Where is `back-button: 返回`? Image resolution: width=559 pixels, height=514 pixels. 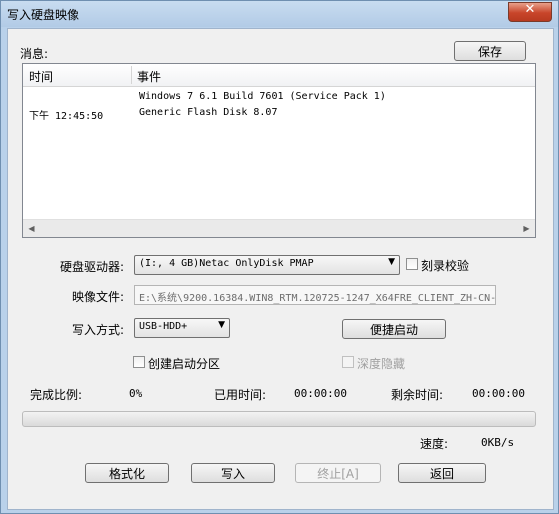
back-button: 返回 is located at coordinates (442, 473).